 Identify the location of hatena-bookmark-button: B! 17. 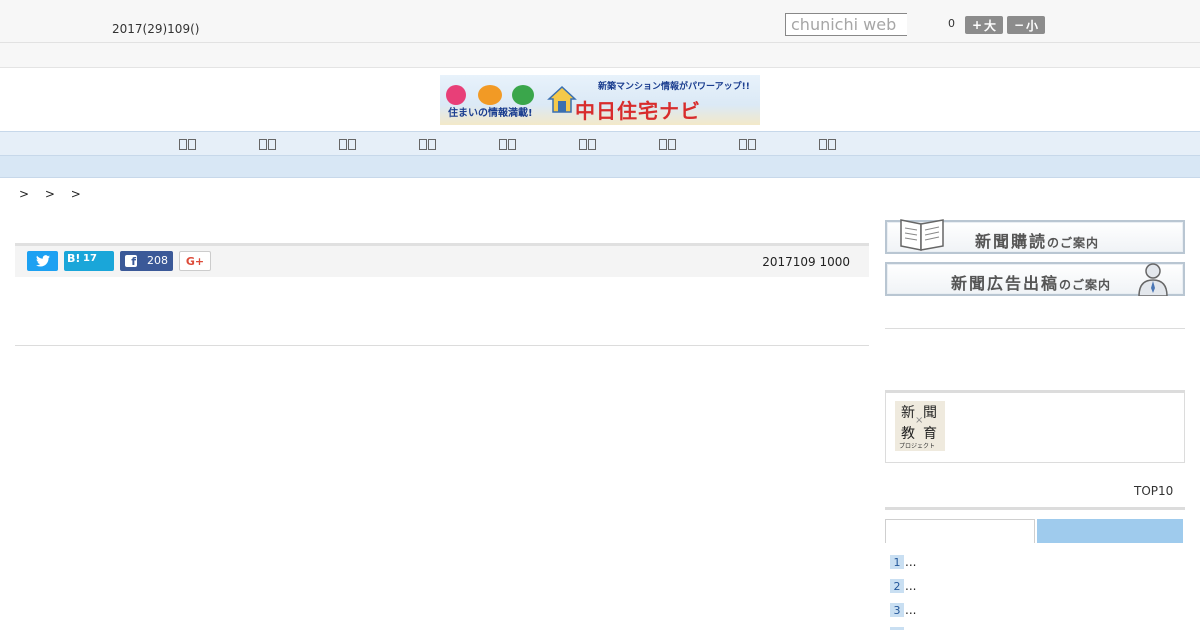
(89, 261).